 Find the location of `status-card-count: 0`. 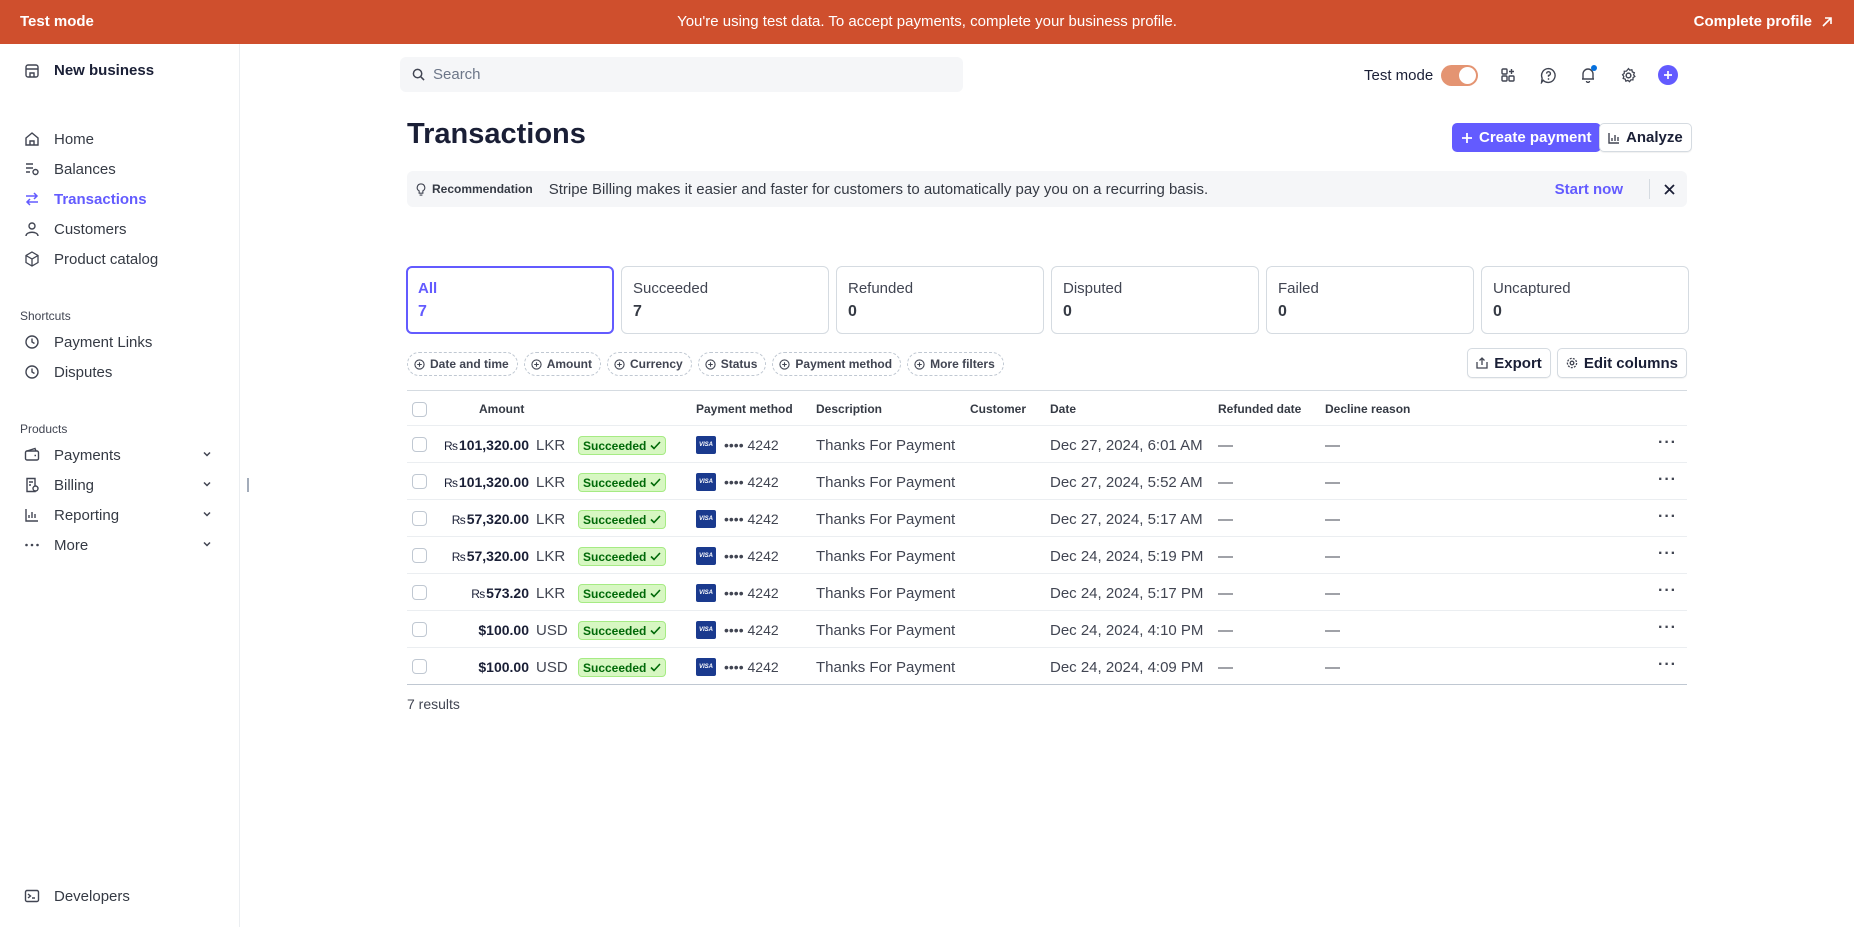

status-card-count: 0 is located at coordinates (1282, 311).